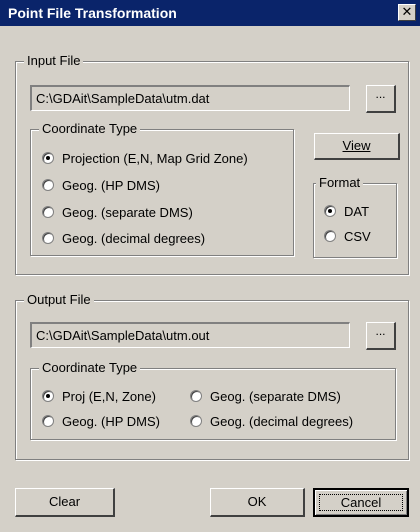 Image resolution: width=420 pixels, height=532 pixels. I want to click on format-radio-csv-label: CSV, so click(357, 236).